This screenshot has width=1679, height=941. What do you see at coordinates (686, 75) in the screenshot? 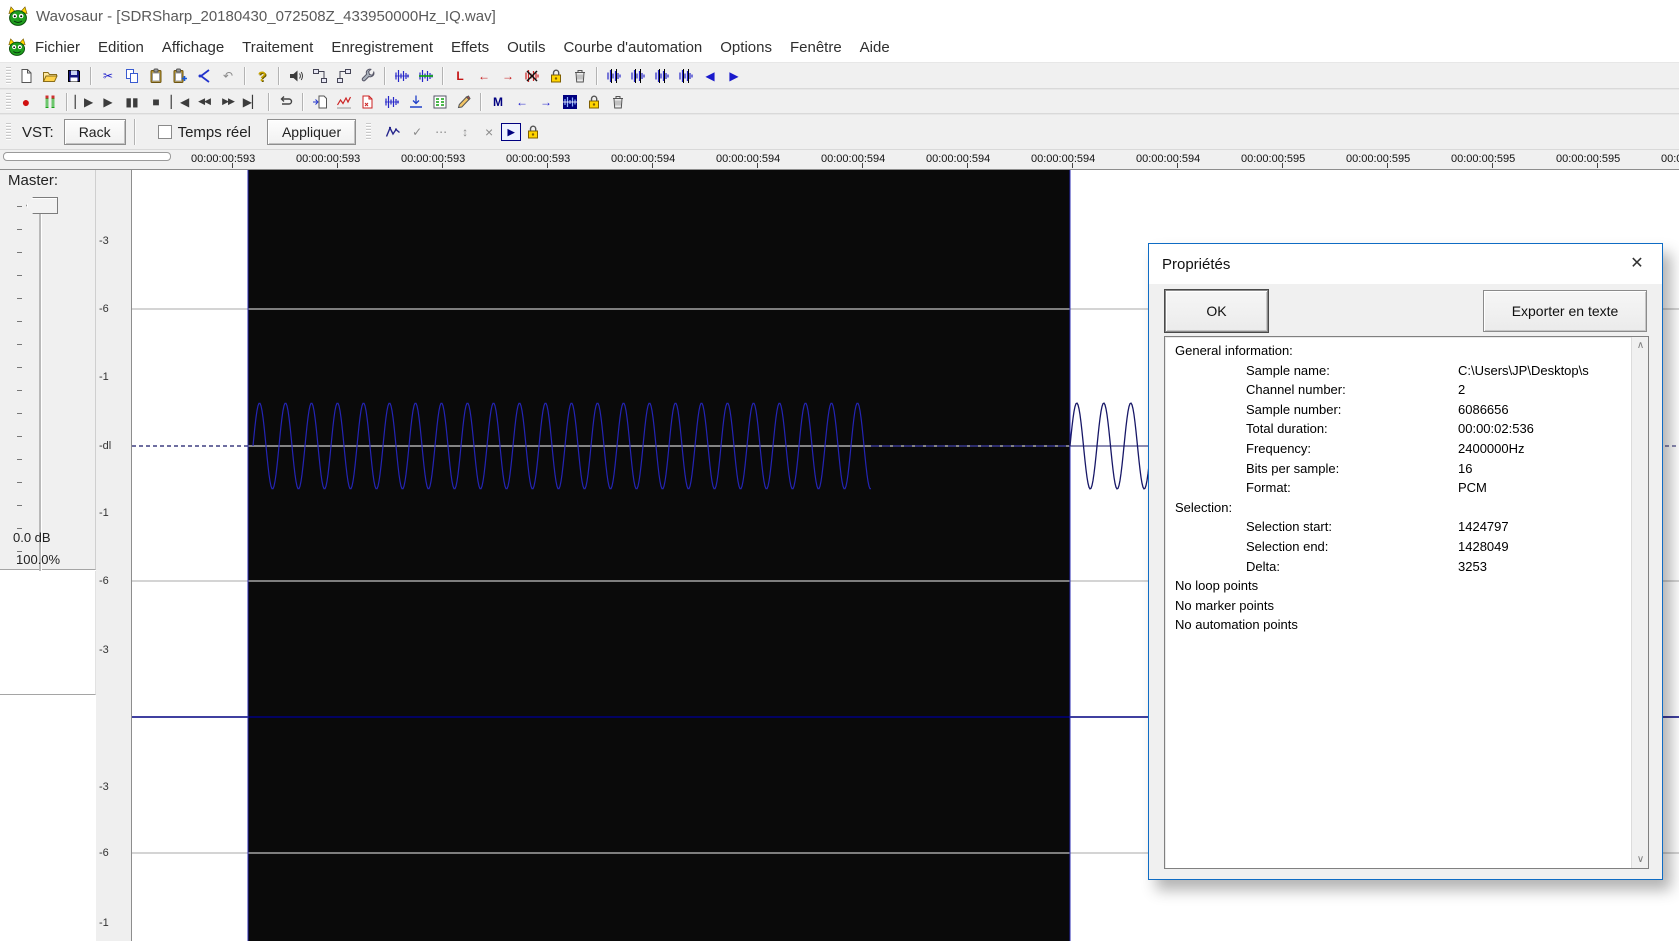
I see `zoom-all-button` at bounding box center [686, 75].